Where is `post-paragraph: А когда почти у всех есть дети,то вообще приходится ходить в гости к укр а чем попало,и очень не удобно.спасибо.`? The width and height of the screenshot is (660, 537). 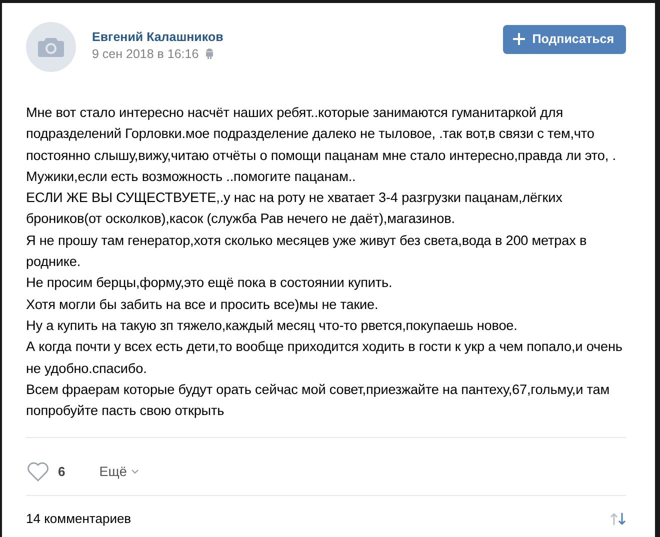
post-paragraph: А когда почти у всех есть дети,то вообще приходится ходить в гости к укр а чем попало,и очень не удобно.спасибо. is located at coordinates (325, 358).